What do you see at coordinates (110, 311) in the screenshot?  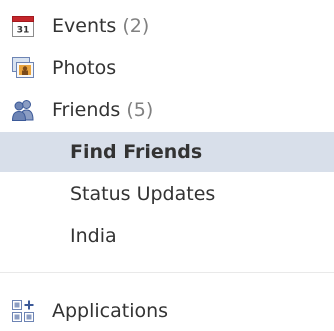 I see `nav-item-applications-label: Applications` at bounding box center [110, 311].